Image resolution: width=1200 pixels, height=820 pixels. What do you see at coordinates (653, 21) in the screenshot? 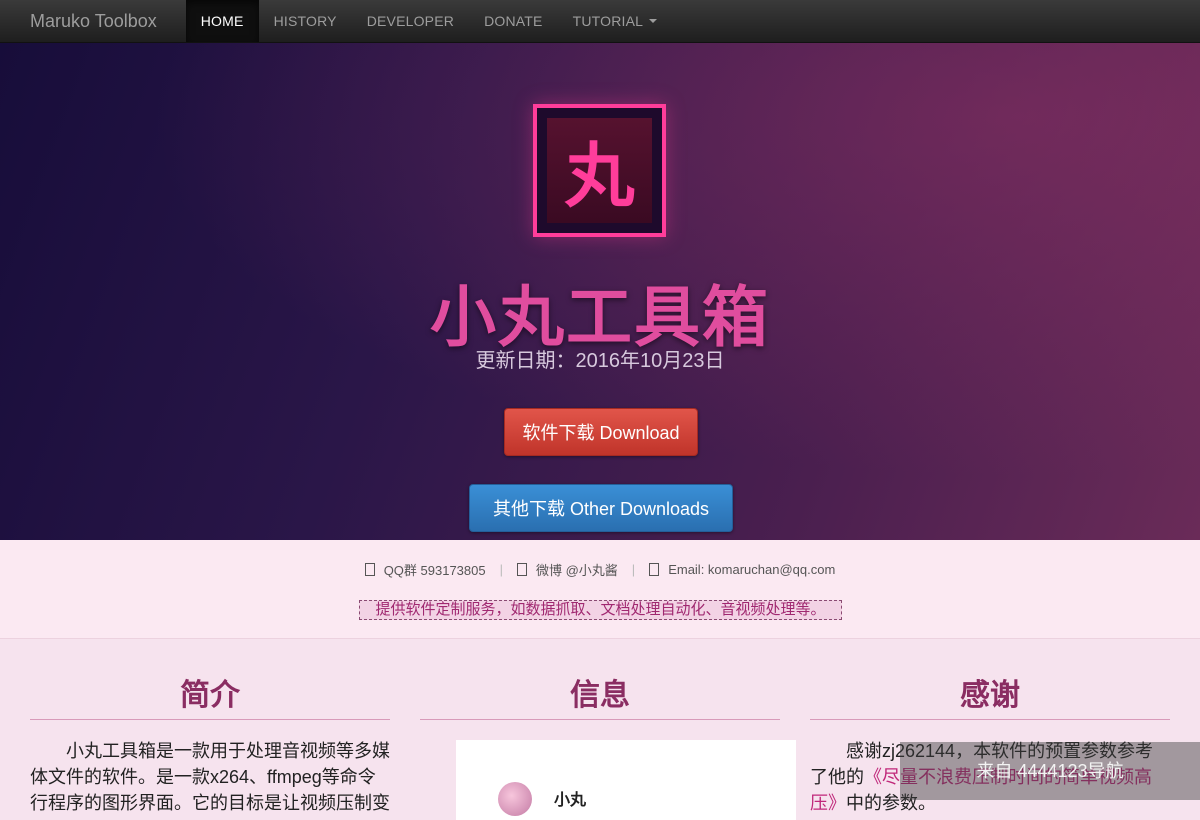
I see `caret-down-icon` at bounding box center [653, 21].